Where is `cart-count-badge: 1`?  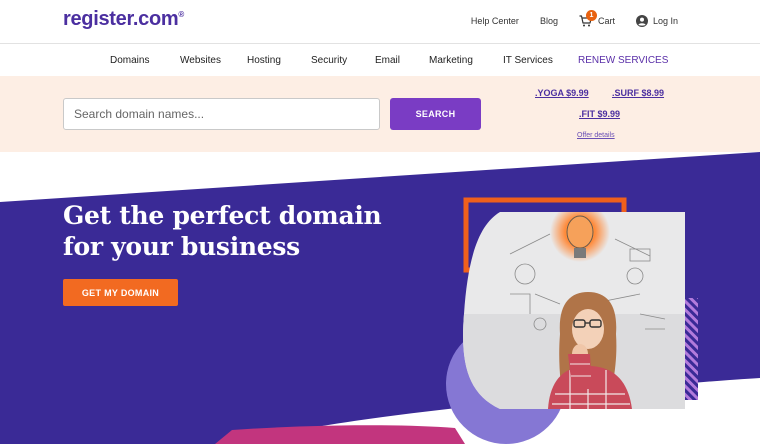
cart-count-badge: 1 is located at coordinates (591, 15).